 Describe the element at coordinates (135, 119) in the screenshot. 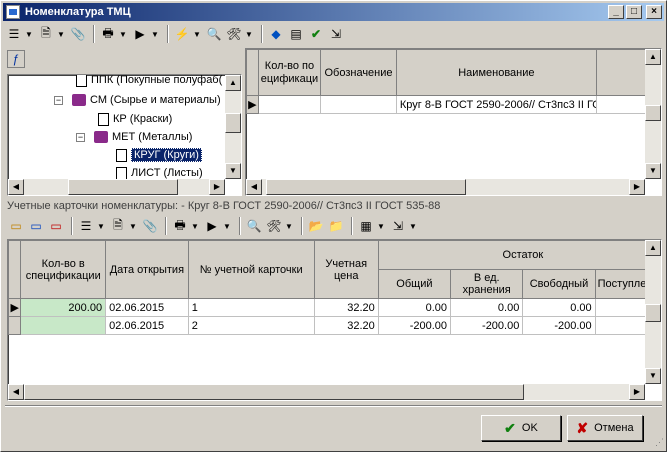

I see `tree-item-kr: КР (Краски)` at that location.